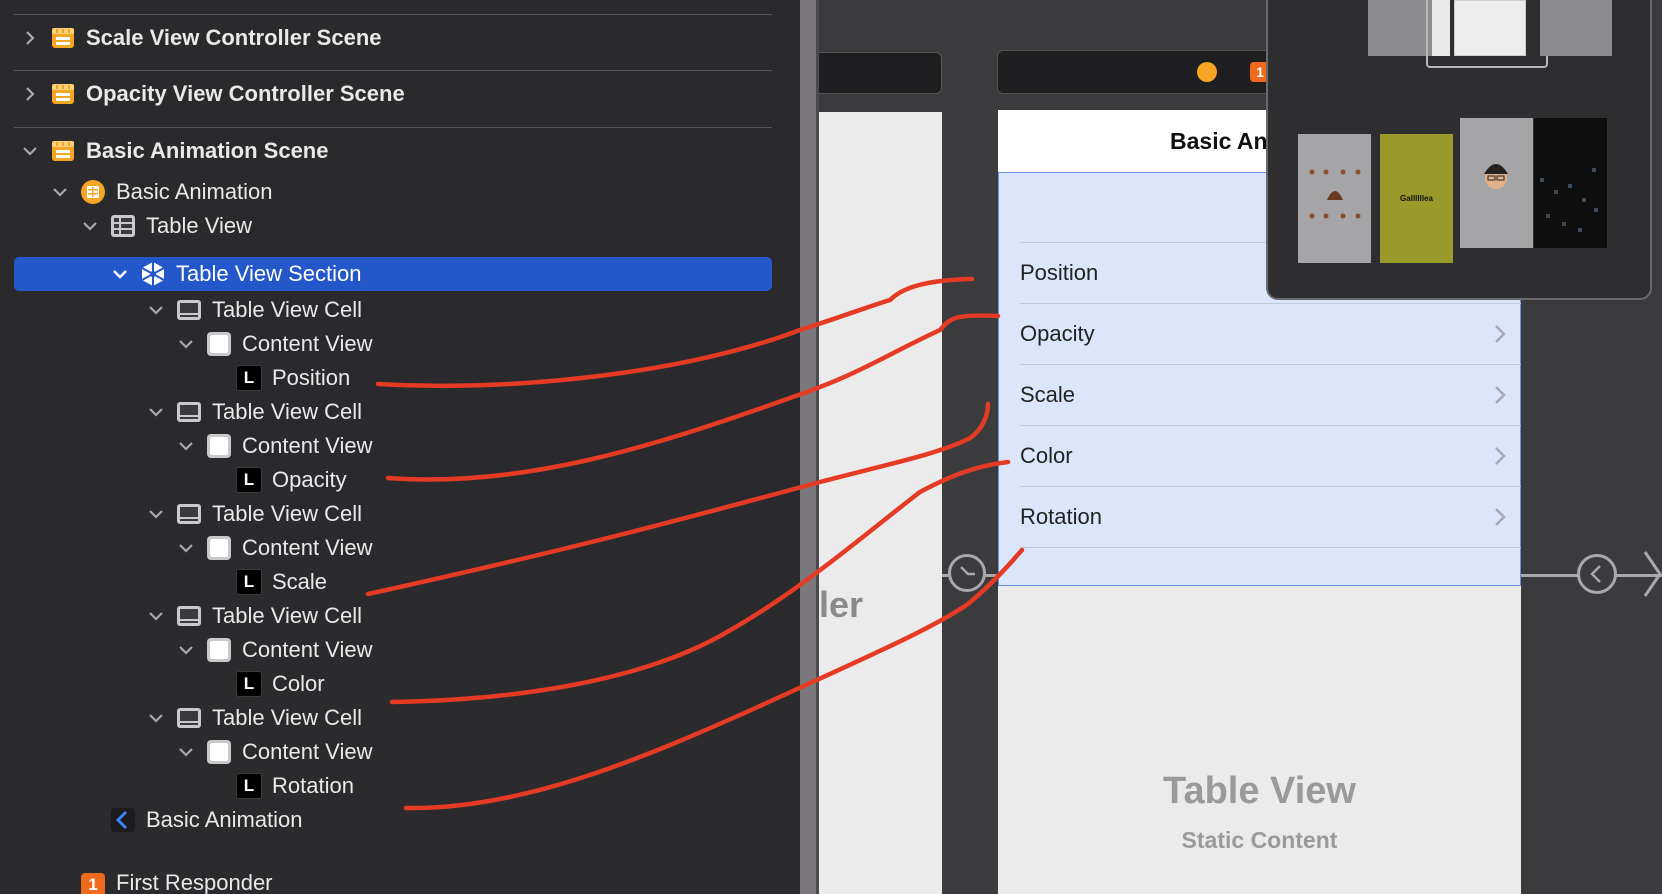  What do you see at coordinates (880, 73) in the screenshot?
I see `previous-scene-dock` at bounding box center [880, 73].